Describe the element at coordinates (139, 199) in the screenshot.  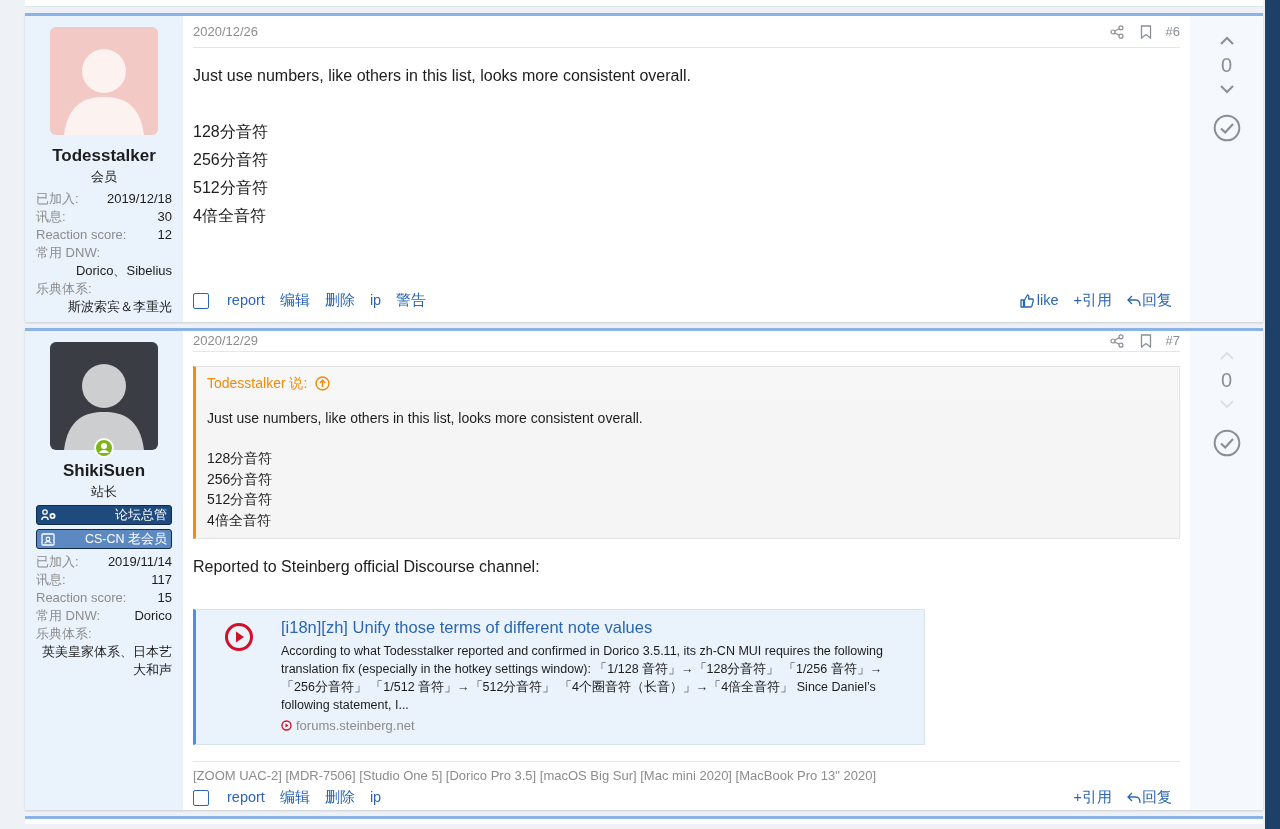
I see `stat-value: 2019/12/18` at that location.